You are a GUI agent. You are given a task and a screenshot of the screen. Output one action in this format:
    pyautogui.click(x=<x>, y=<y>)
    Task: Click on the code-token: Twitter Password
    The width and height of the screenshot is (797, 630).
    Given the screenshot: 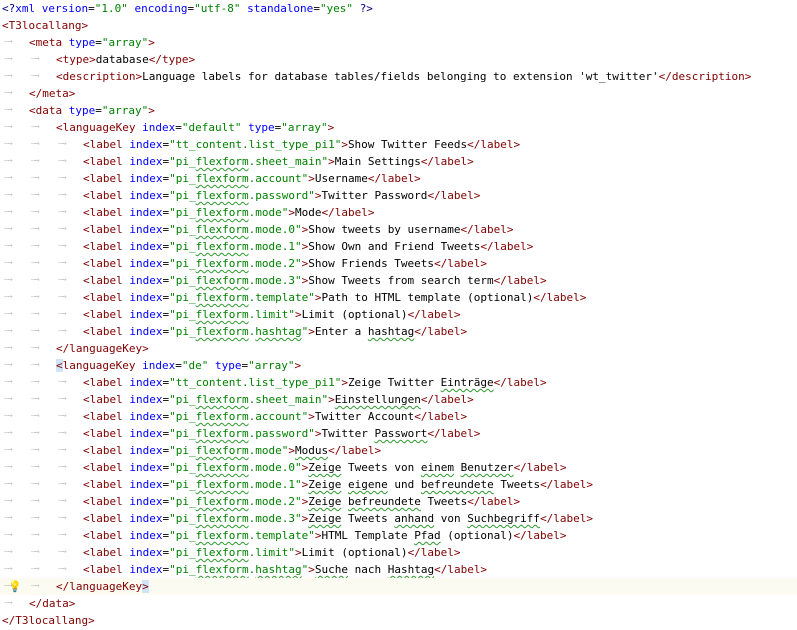 What is the action you would take?
    pyautogui.click(x=374, y=195)
    